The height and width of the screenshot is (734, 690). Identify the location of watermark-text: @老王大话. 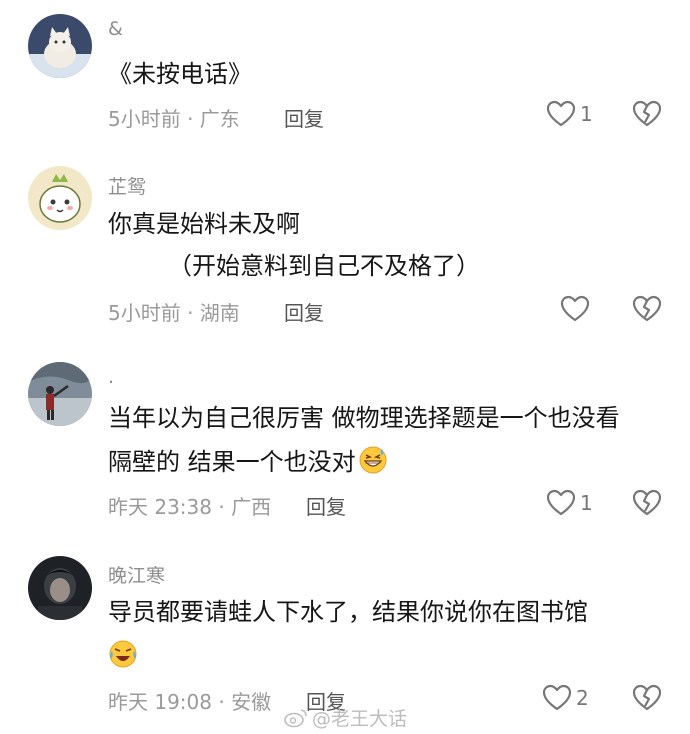
(360, 719).